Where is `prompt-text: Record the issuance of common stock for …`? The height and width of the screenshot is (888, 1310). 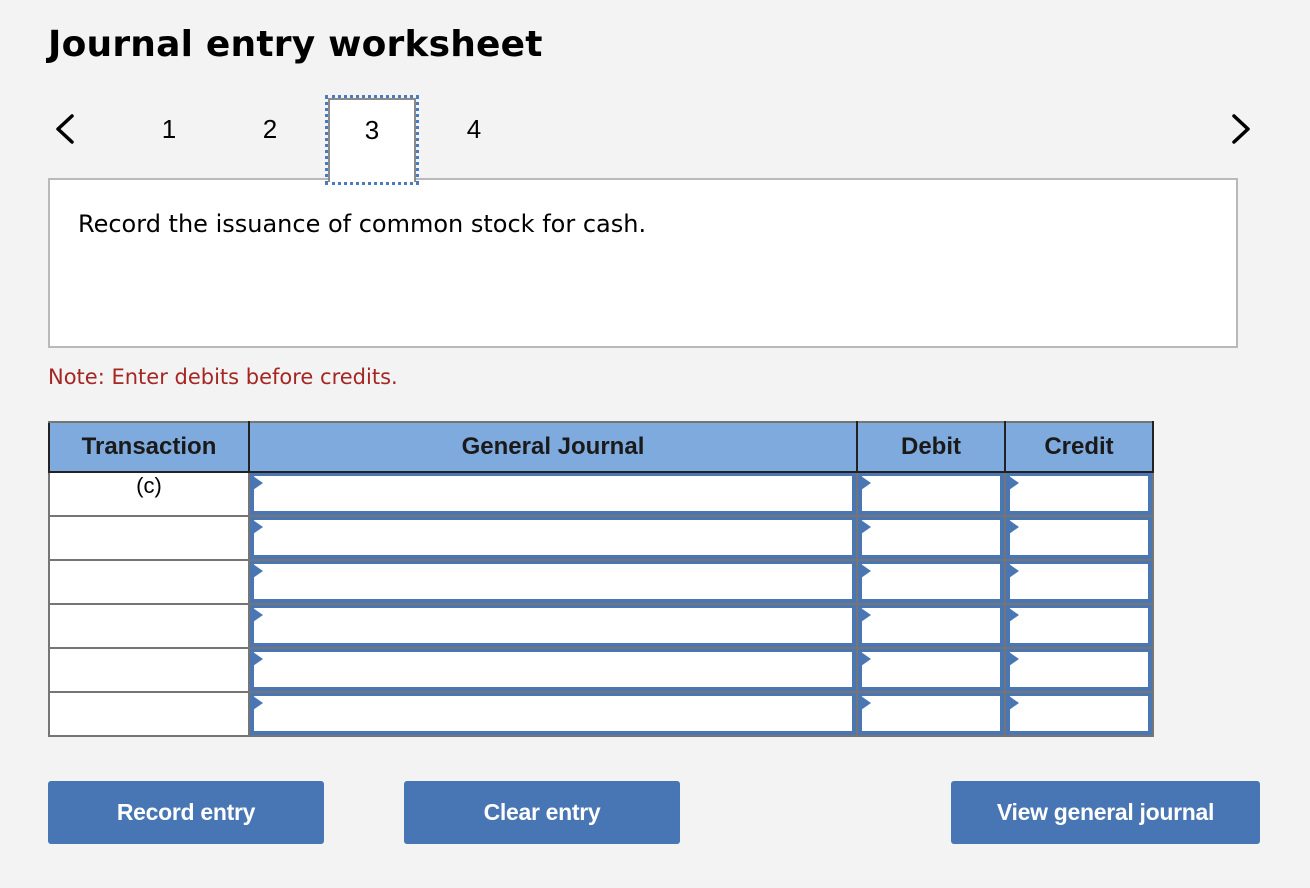 prompt-text: Record the issuance of common stock for … is located at coordinates (362, 224).